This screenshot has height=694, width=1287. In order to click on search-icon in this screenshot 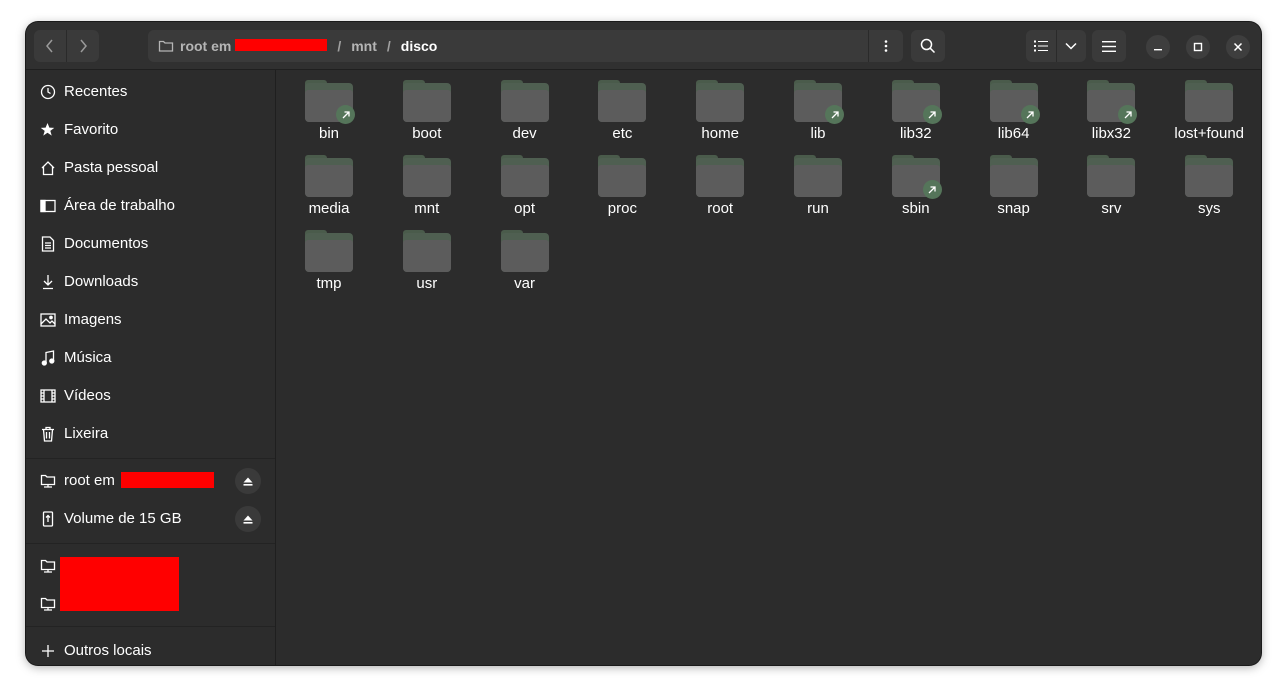, I will do `click(928, 46)`.